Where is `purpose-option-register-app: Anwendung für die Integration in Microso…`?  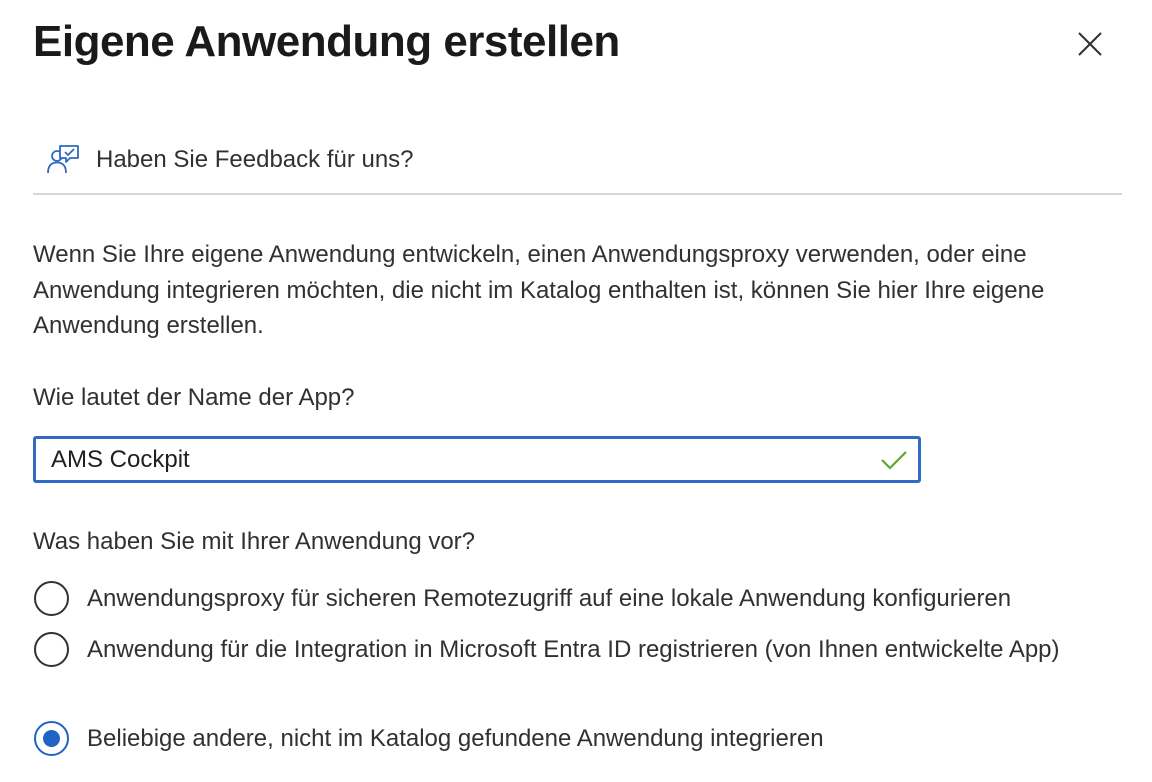 purpose-option-register-app: Anwendung für die Integration in Microso… is located at coordinates (565, 650).